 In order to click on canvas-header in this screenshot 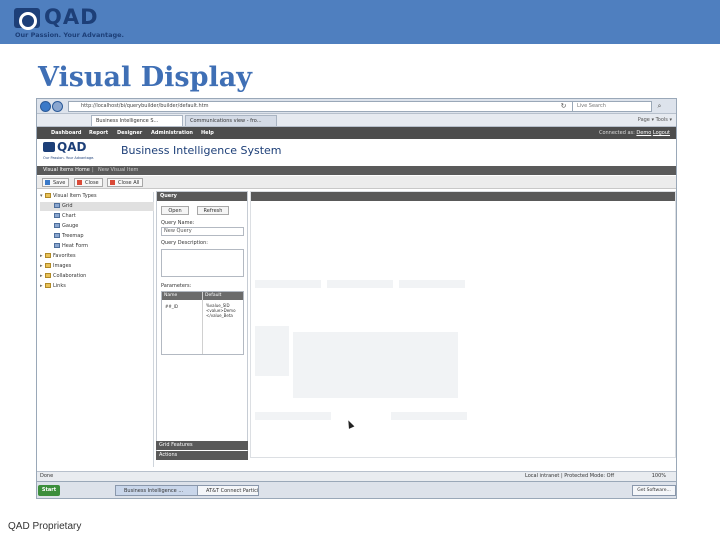, I will do `click(463, 196)`.